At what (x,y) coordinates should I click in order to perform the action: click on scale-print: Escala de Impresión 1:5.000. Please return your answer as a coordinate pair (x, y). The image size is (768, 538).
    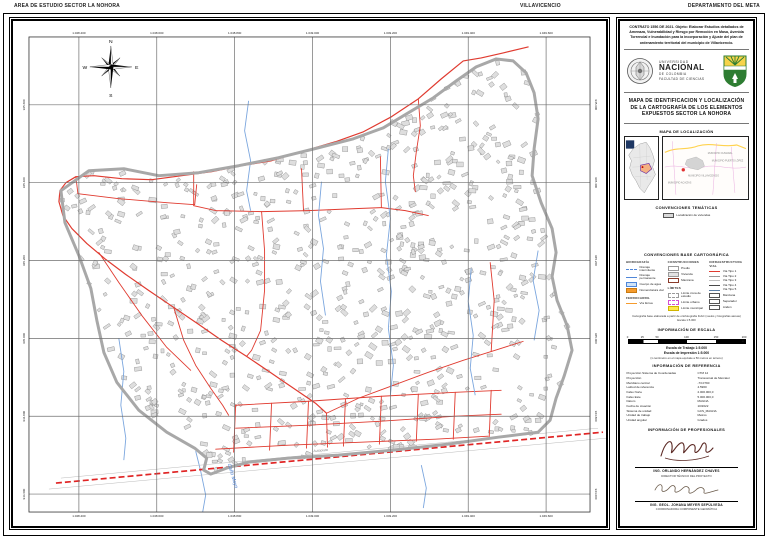
    Looking at the image, I should click on (686, 353).